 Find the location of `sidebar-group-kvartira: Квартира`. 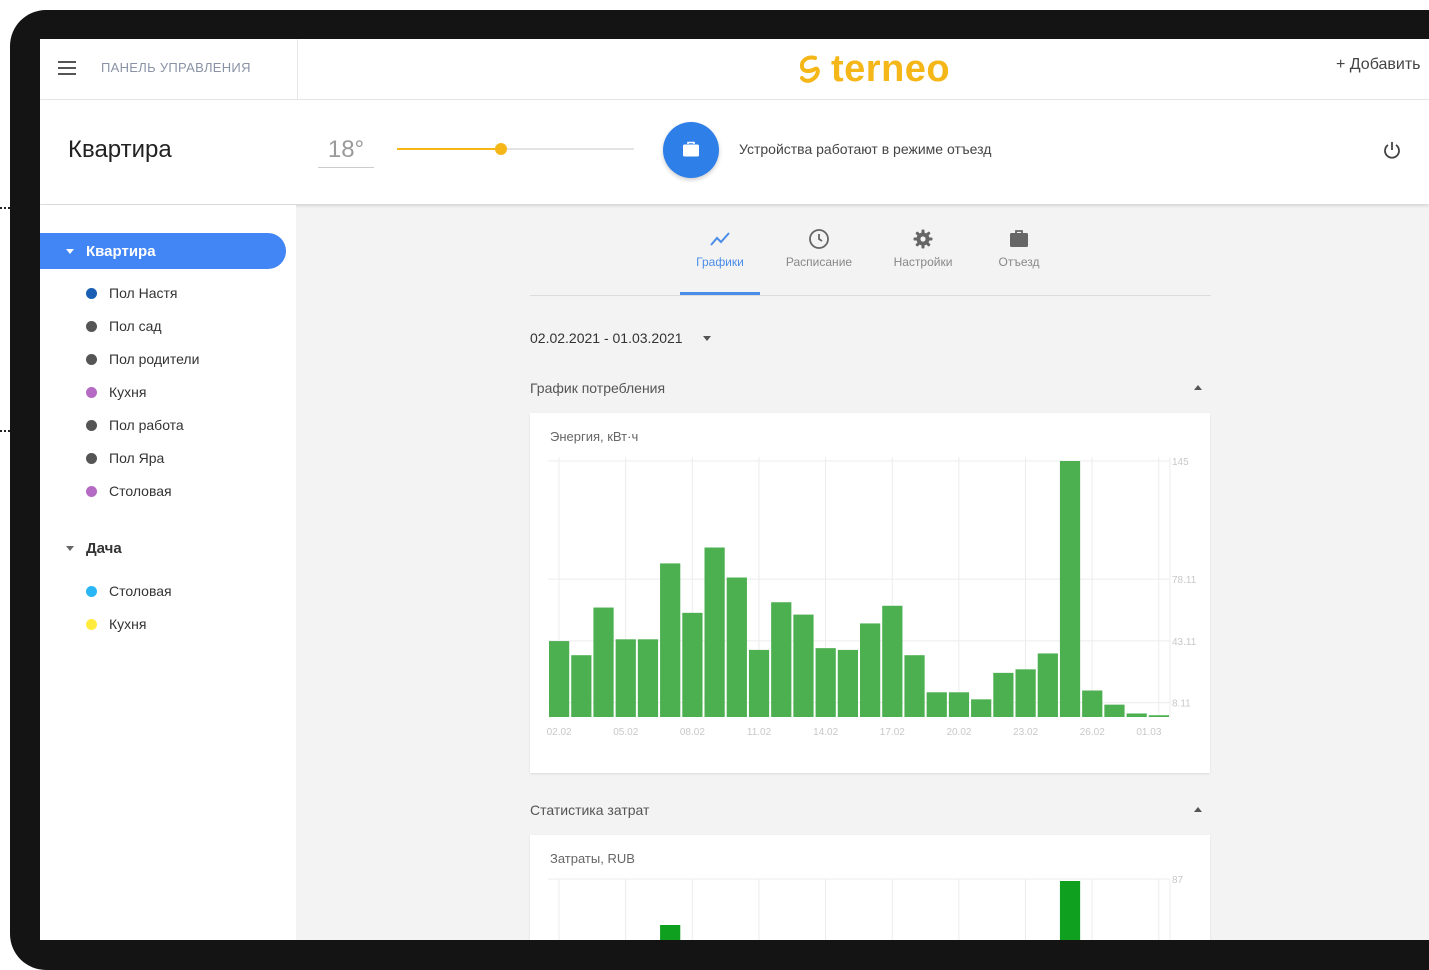

sidebar-group-kvartira: Квартира is located at coordinates (163, 251).